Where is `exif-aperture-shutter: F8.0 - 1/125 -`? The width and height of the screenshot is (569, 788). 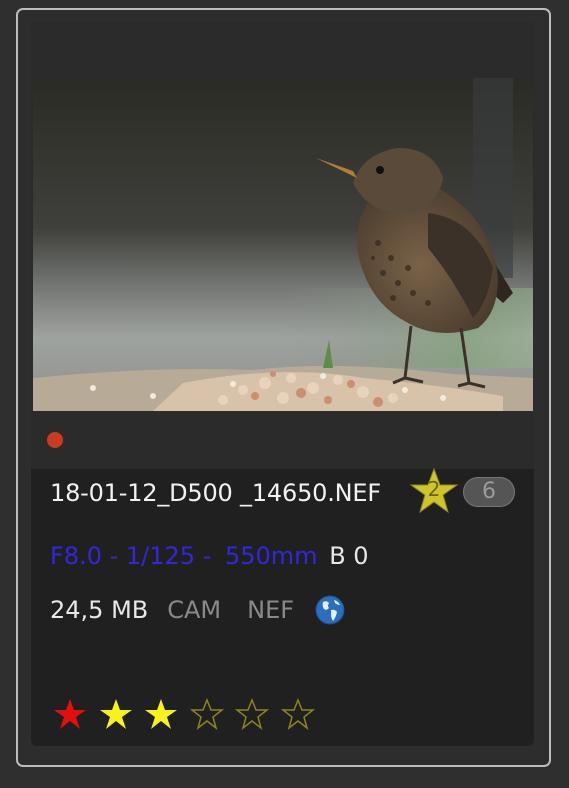
exif-aperture-shutter: F8.0 - 1/125 - is located at coordinates (134, 556).